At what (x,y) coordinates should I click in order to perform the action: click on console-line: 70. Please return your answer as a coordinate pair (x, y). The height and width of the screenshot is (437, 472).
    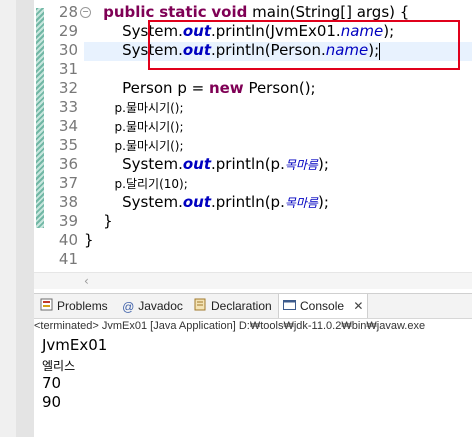
    Looking at the image, I should click on (52, 383).